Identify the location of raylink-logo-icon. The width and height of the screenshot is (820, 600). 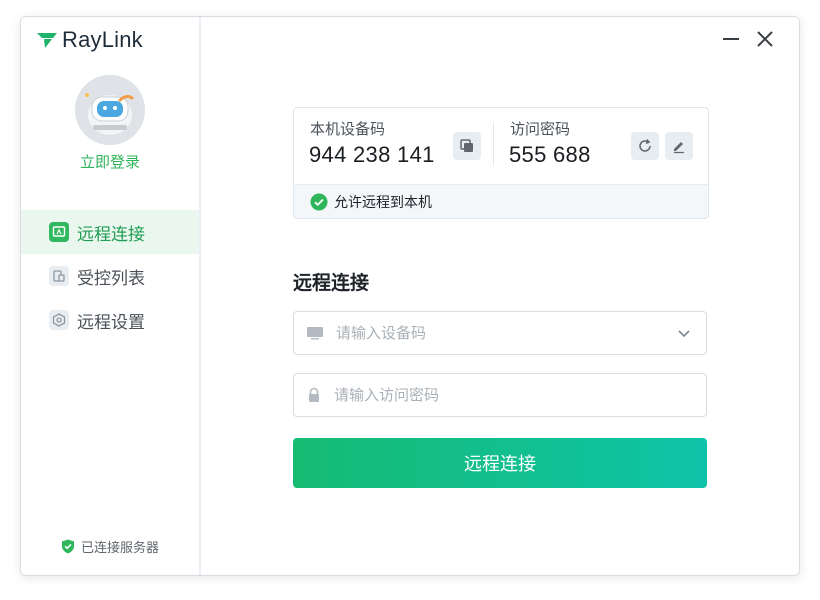
(47, 40).